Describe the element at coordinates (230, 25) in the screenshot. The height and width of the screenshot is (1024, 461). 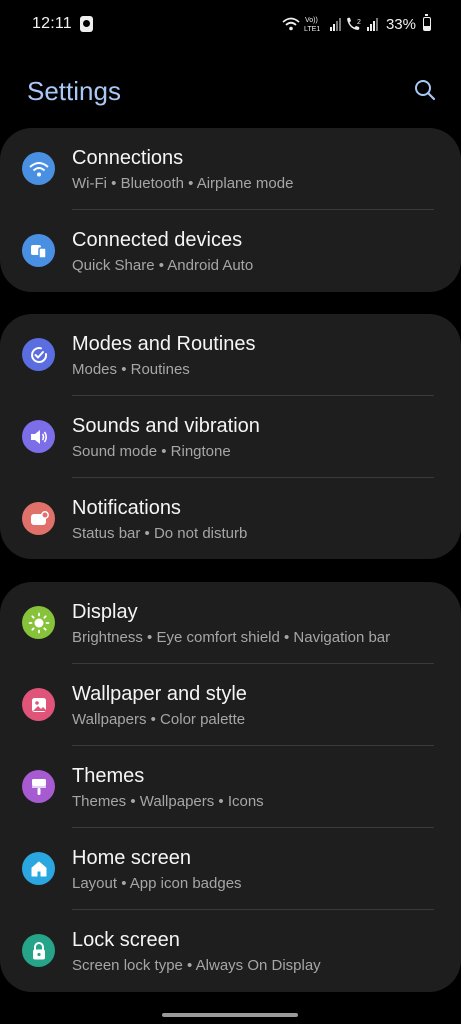
I see `status-bar: 12:11 Vo)) LTE1 2 33%` at that location.